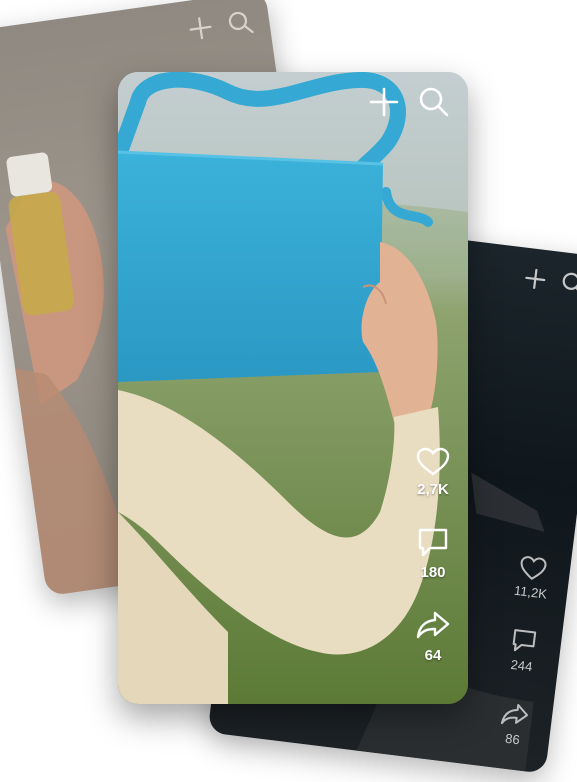 The height and width of the screenshot is (782, 577). What do you see at coordinates (433, 572) in the screenshot?
I see `comment-count: 180` at bounding box center [433, 572].